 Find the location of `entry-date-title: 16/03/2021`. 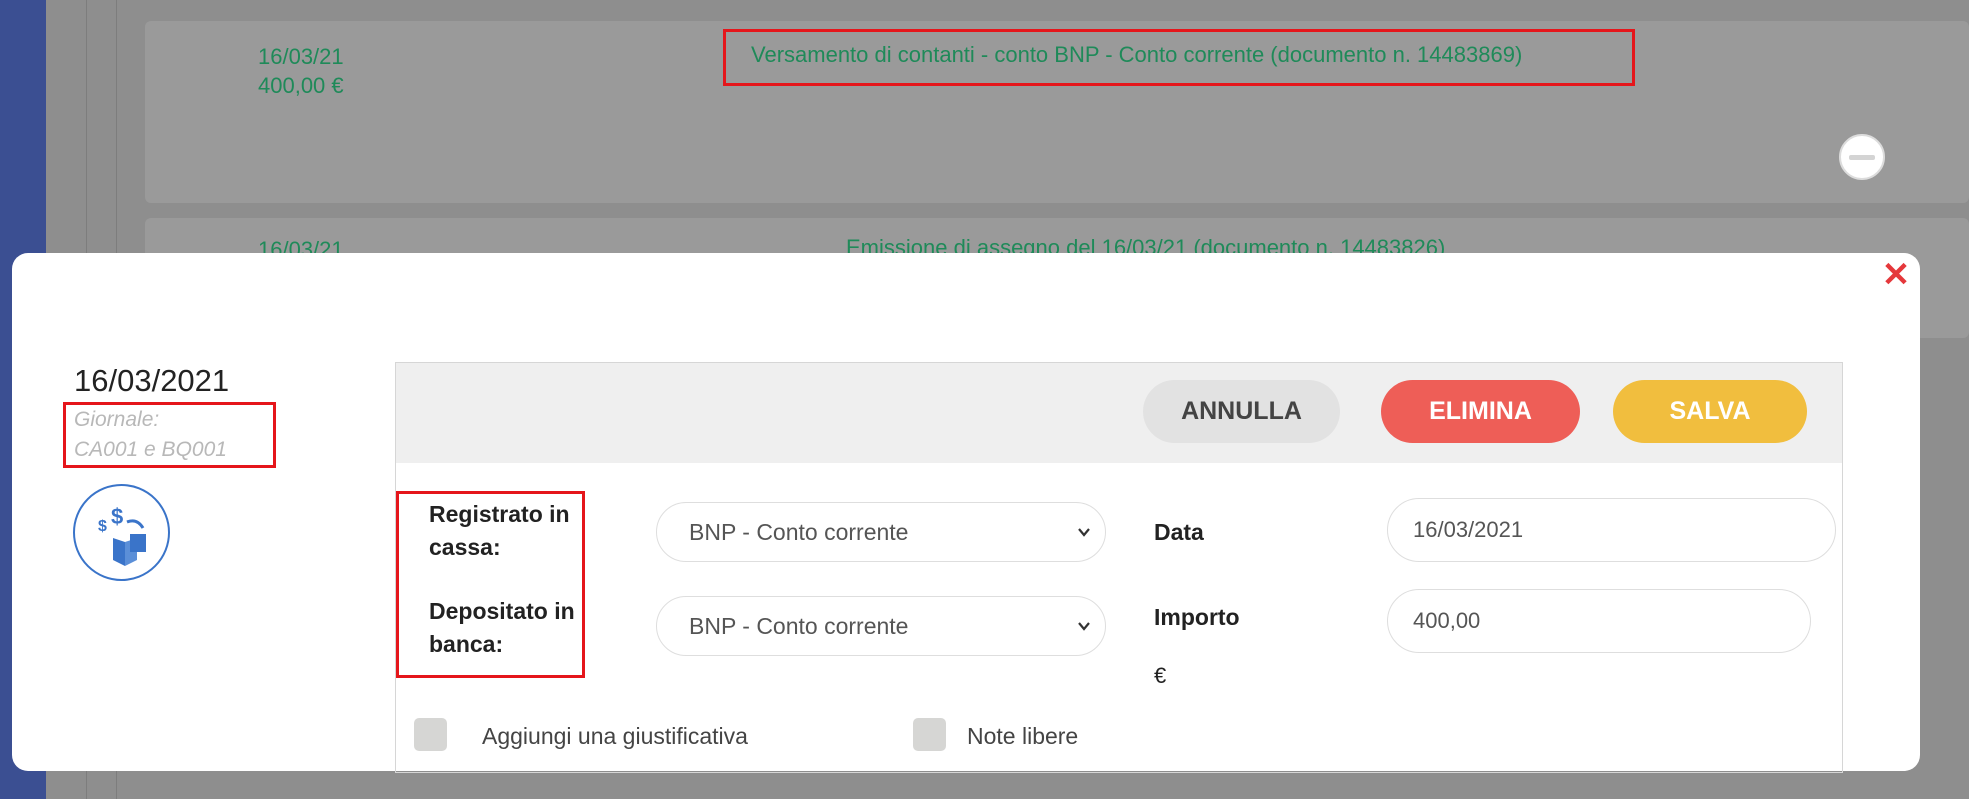

entry-date-title: 16/03/2021 is located at coordinates (152, 380).